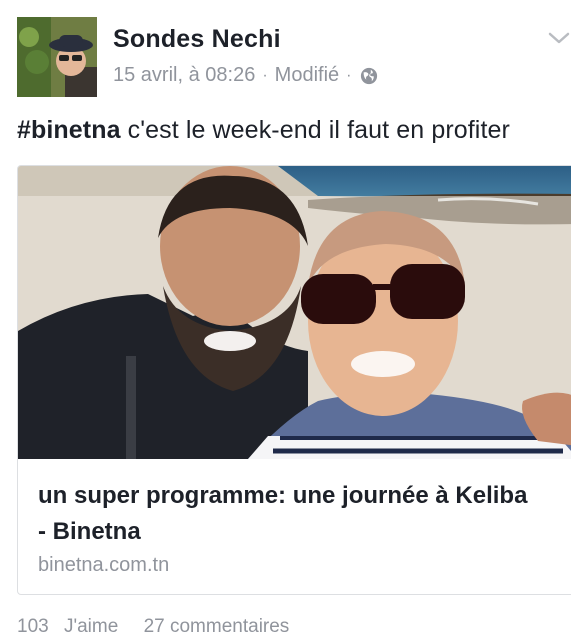 Image resolution: width=571 pixels, height=638 pixels. I want to click on post-meta: 15 avril, à 08:26 · Modifié ·, so click(245, 75).